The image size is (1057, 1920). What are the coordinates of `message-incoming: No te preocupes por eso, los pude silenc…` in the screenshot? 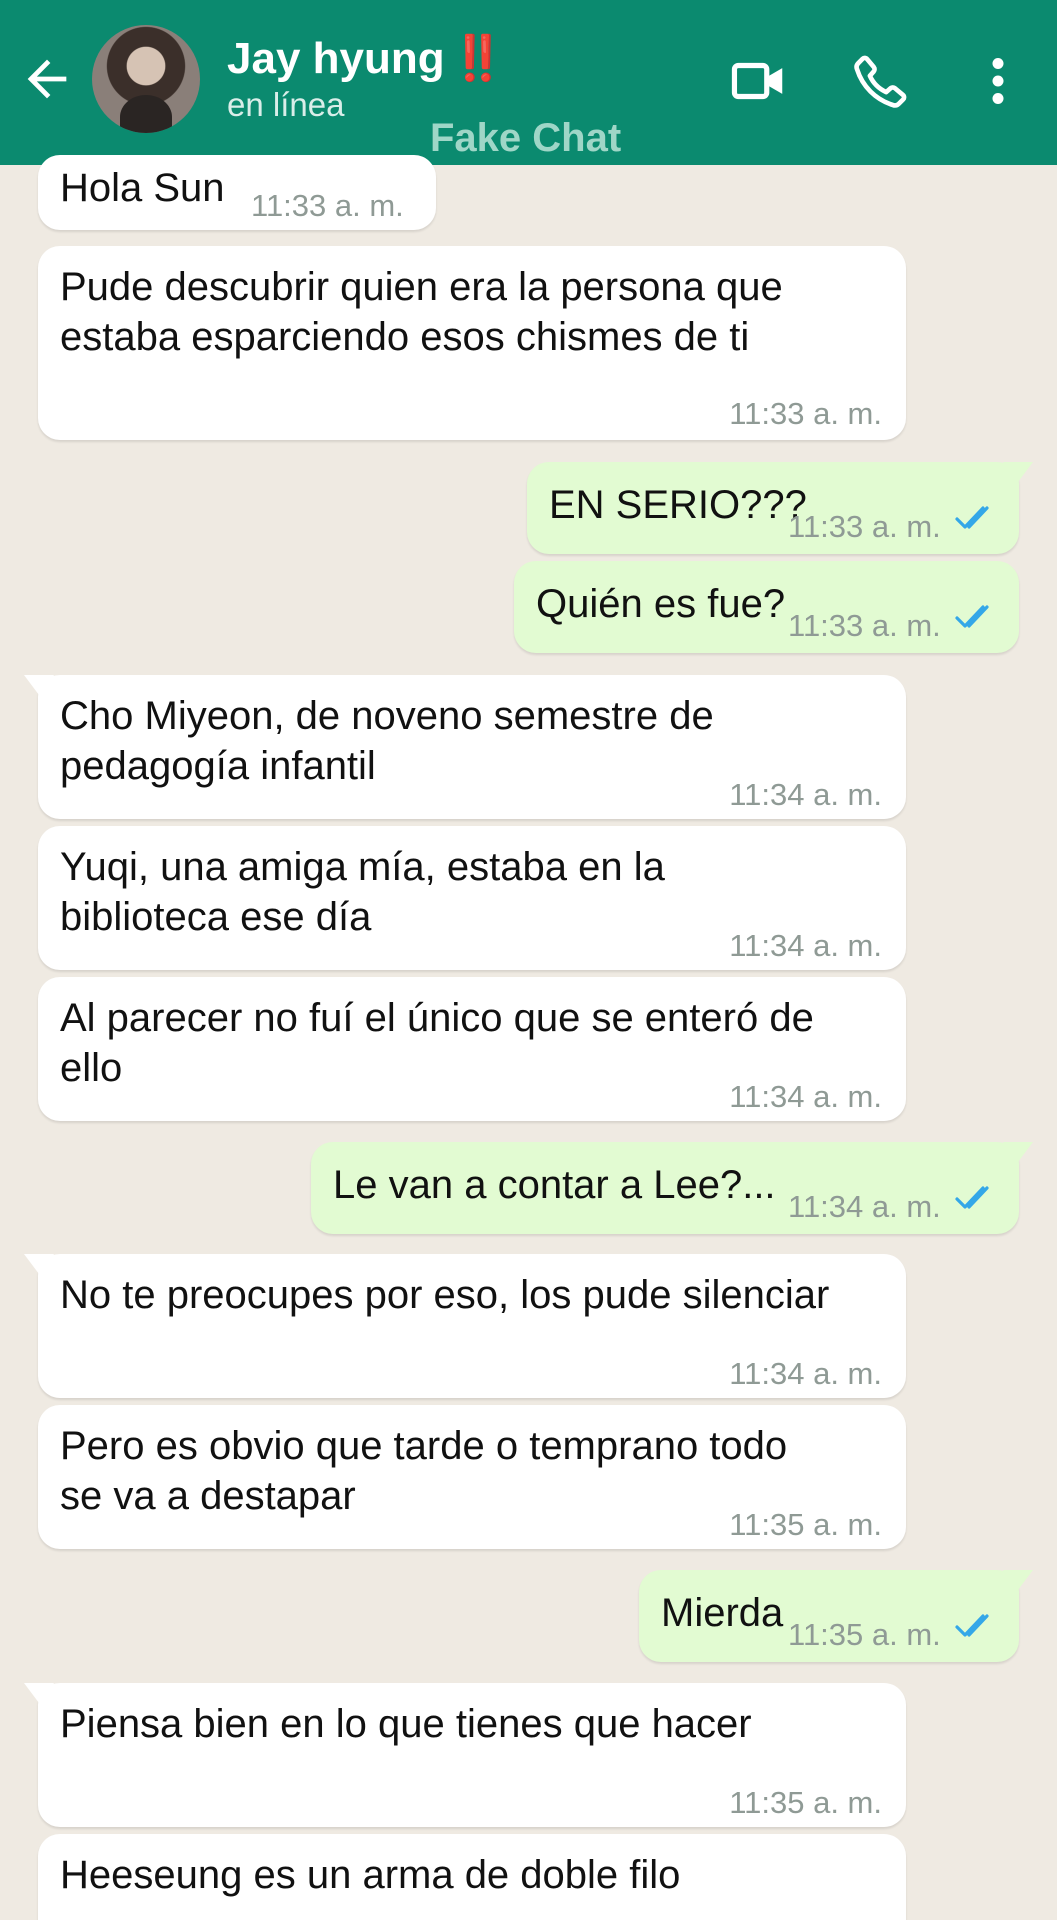 It's located at (465, 1326).